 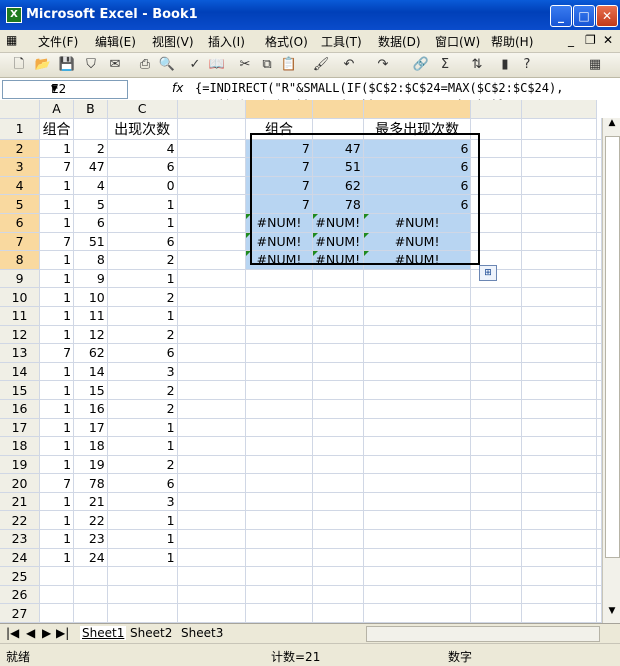 What do you see at coordinates (20, 148) in the screenshot?
I see `row-header: 2` at bounding box center [20, 148].